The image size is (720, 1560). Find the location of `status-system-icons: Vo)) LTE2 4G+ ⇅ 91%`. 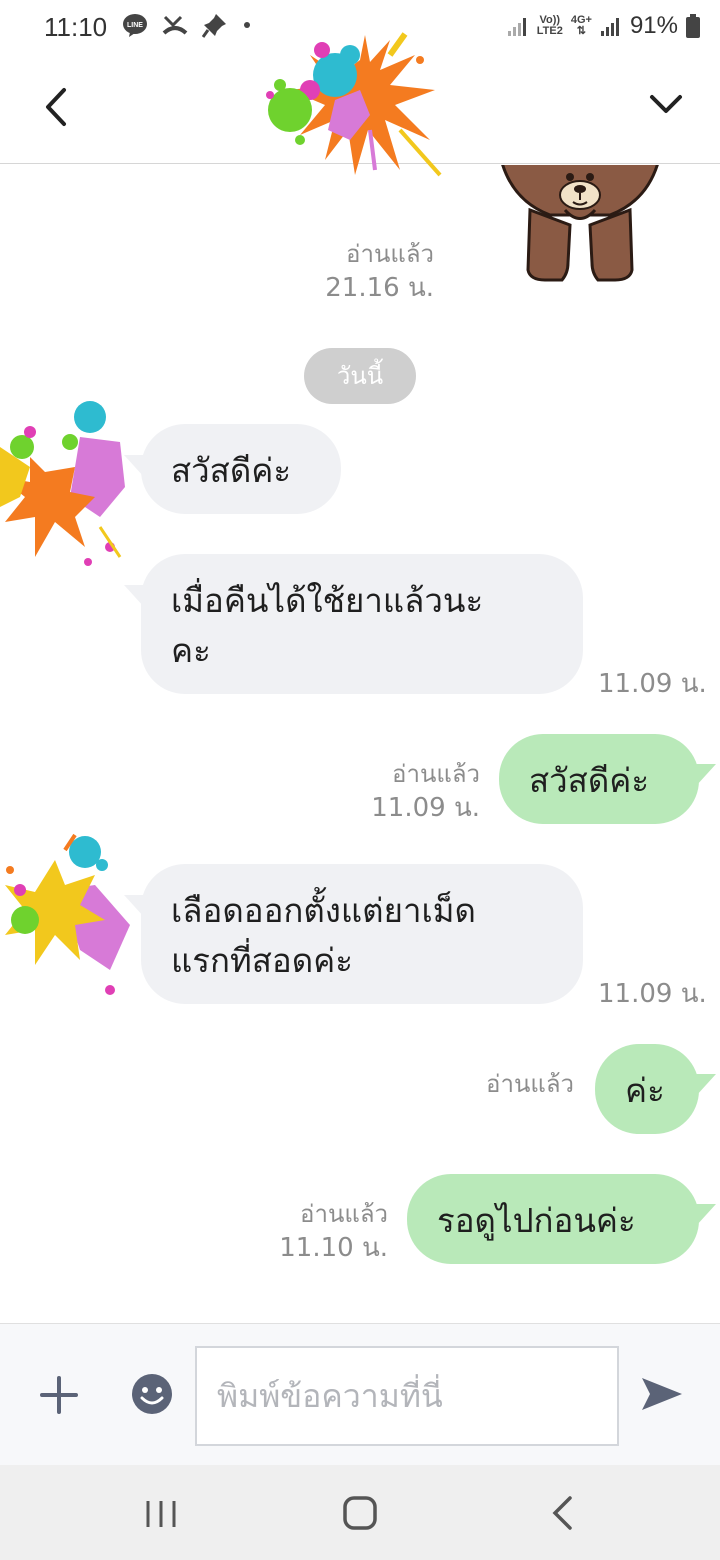

status-system-icons: Vo)) LTE2 4G+ ⇅ 91% is located at coordinates (603, 26).